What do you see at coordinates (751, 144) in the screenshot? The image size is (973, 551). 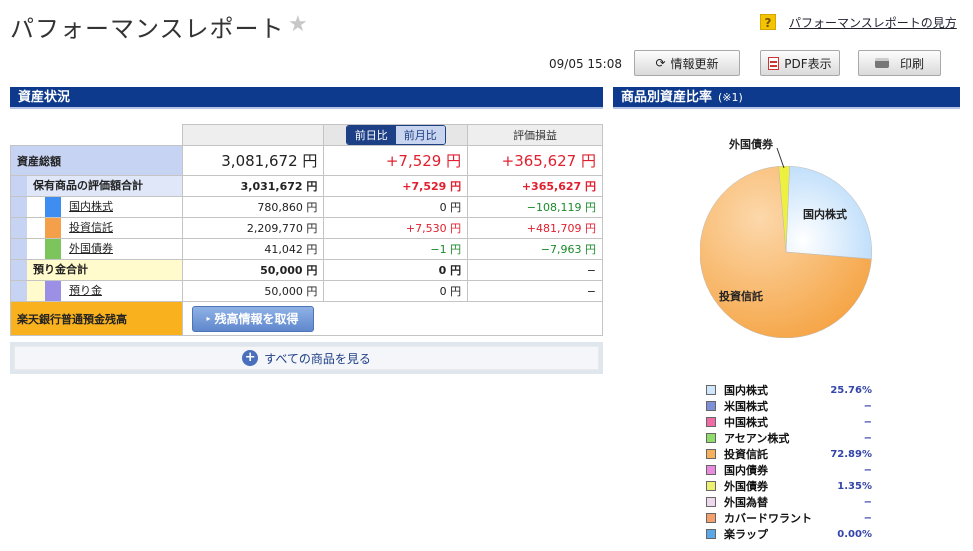 I see `pie-label-foreign-bond: 外国債券` at bounding box center [751, 144].